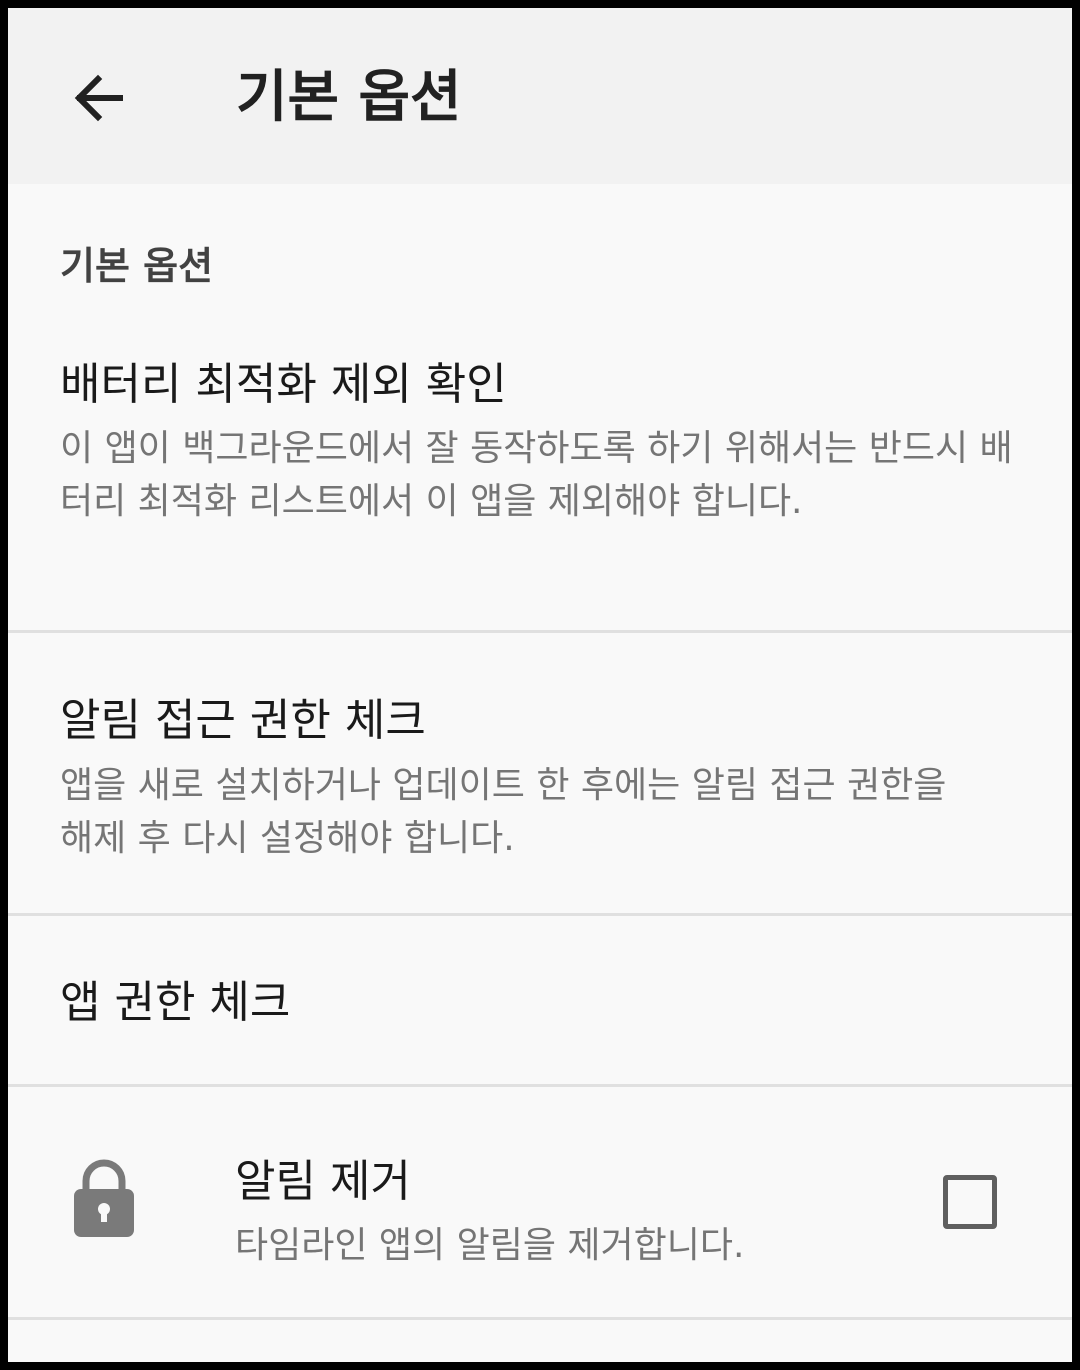 Image resolution: width=1080 pixels, height=1370 pixels. I want to click on lock-icon, so click(104, 1198).